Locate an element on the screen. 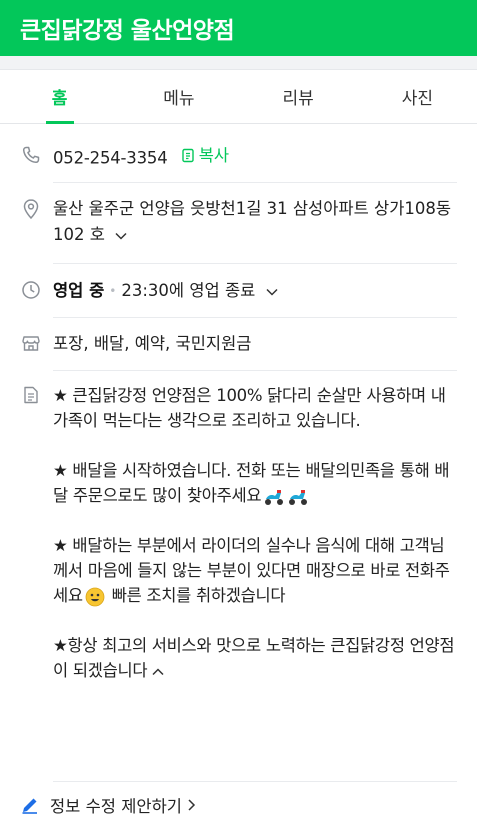  closing-time: 23:30에 영업 종료 is located at coordinates (188, 290).